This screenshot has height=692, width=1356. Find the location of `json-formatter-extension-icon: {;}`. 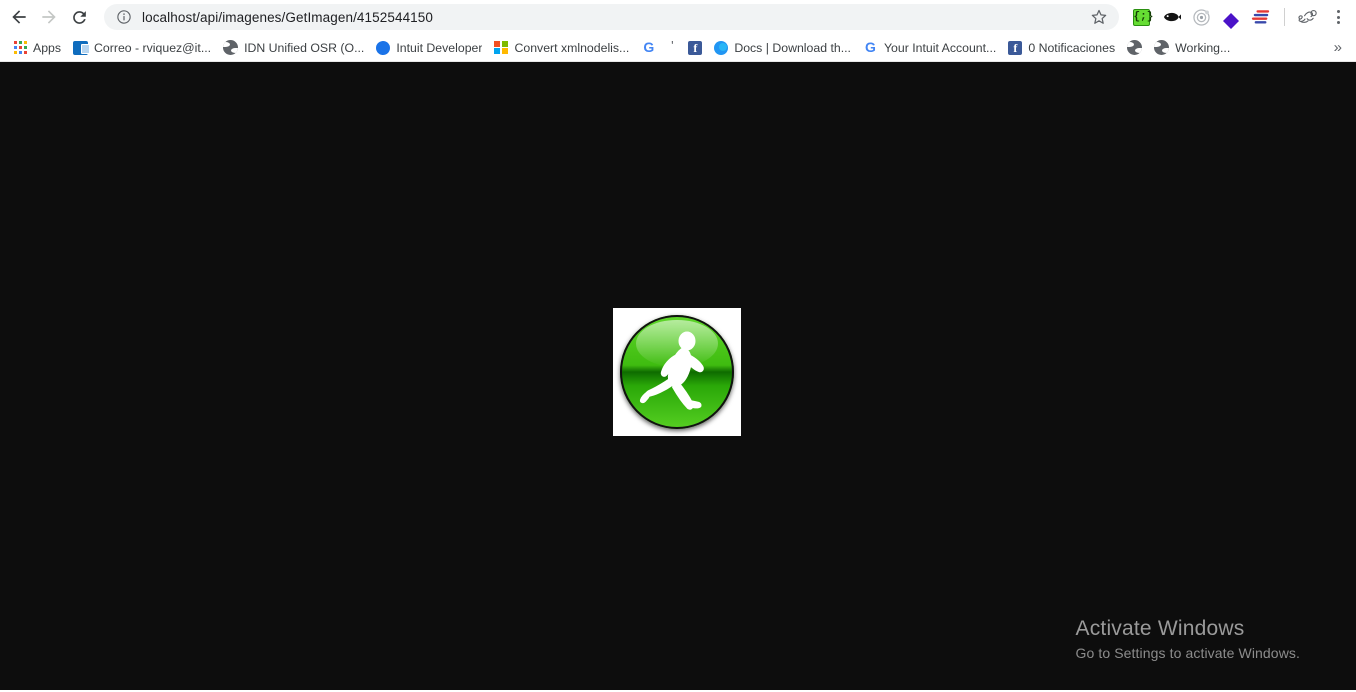

json-formatter-extension-icon: {;} is located at coordinates (1141, 17).